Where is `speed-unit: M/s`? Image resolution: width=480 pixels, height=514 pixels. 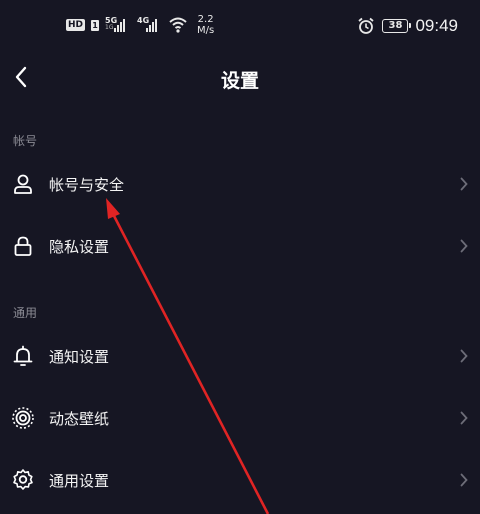 speed-unit: M/s is located at coordinates (206, 30).